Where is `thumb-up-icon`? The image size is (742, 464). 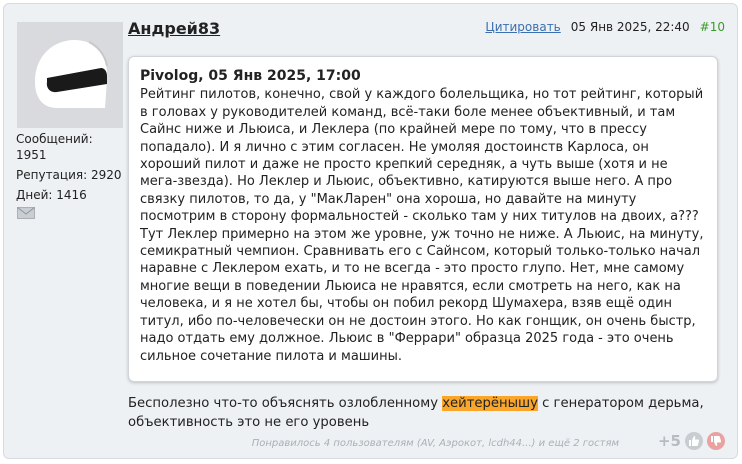
thumb-up-icon is located at coordinates (694, 441).